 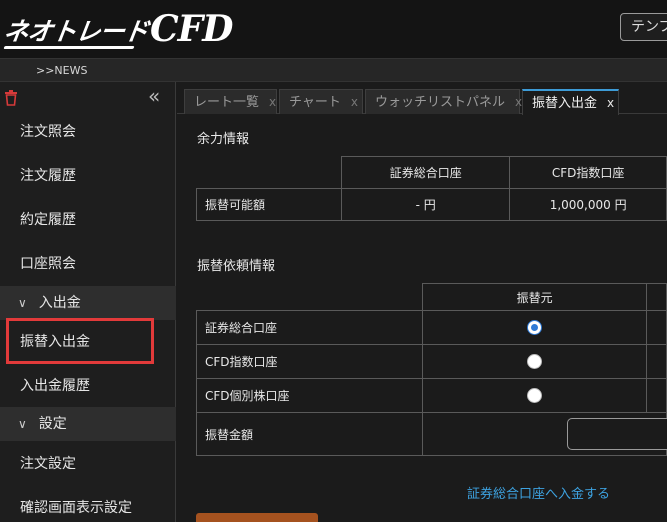 What do you see at coordinates (257, 517) in the screenshot?
I see `transfer-submit-button` at bounding box center [257, 517].